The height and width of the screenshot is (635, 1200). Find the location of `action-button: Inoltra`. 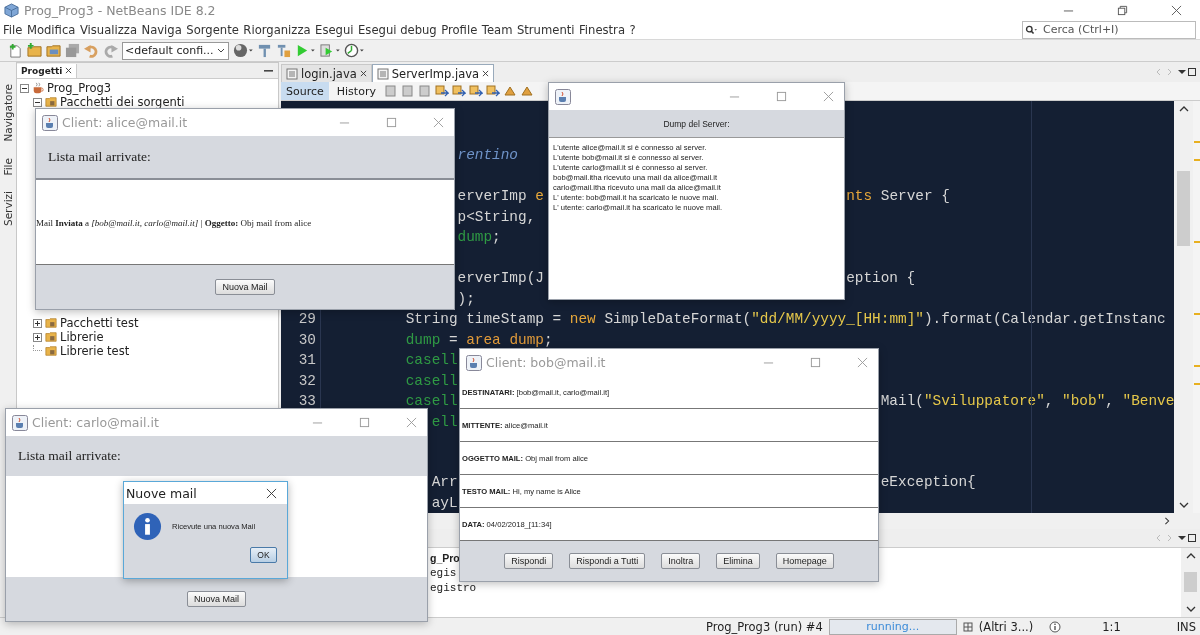

action-button: Inoltra is located at coordinates (681, 561).